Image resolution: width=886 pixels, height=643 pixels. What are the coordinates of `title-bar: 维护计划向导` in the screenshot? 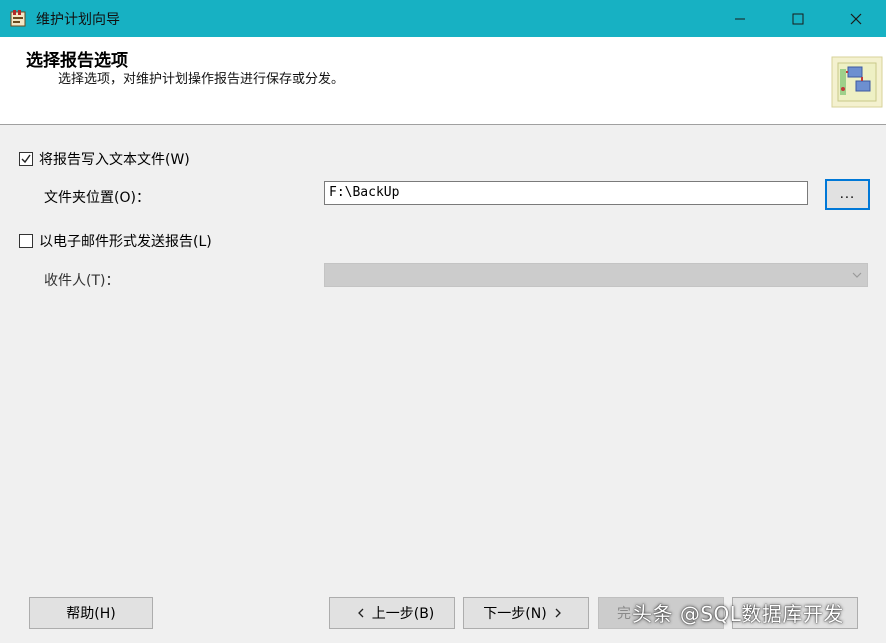 It's located at (443, 18).